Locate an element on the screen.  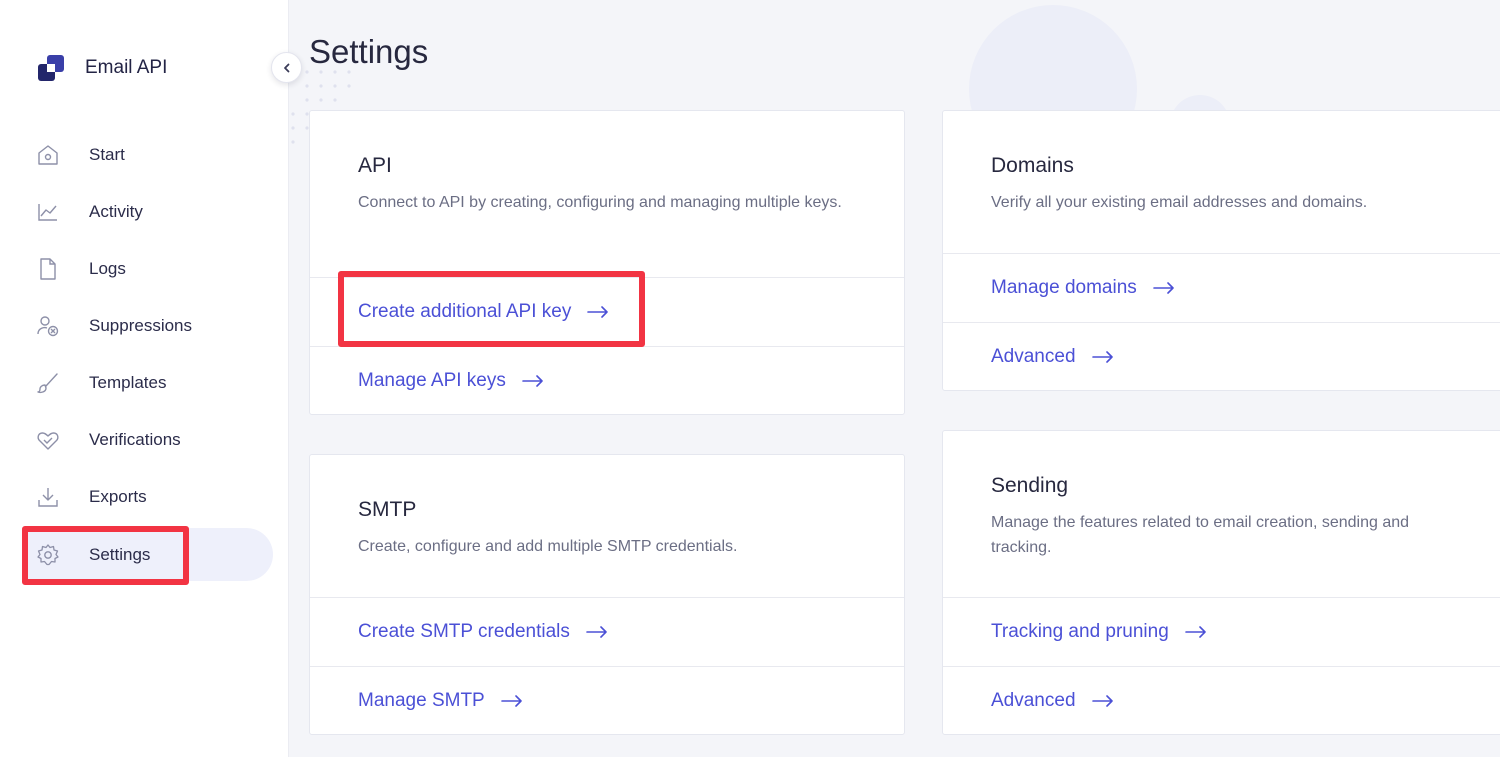
sidebar-item-label: Verifications is located at coordinates (135, 439).